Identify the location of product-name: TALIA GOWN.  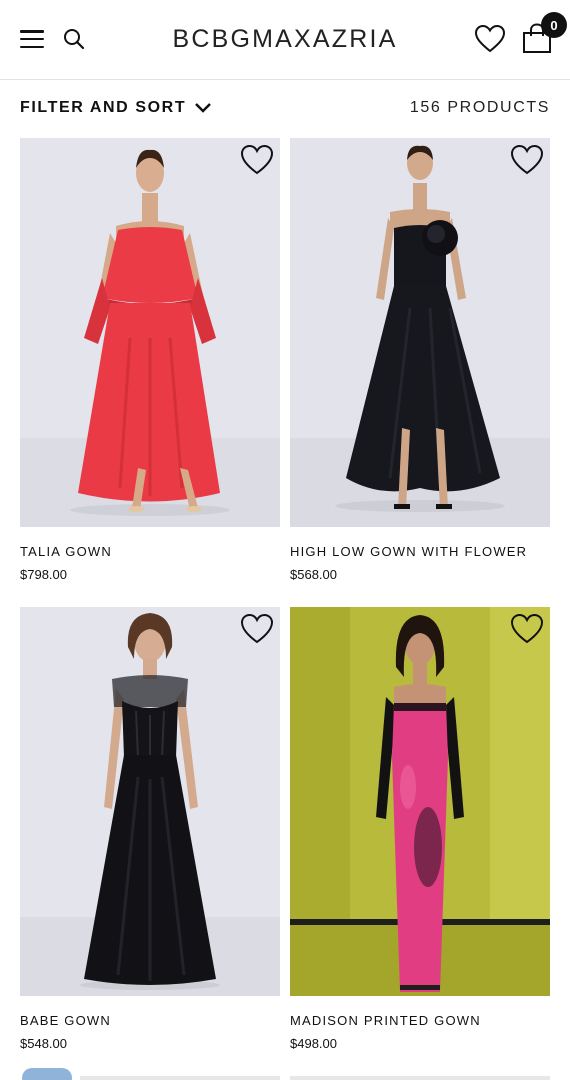
(66, 551).